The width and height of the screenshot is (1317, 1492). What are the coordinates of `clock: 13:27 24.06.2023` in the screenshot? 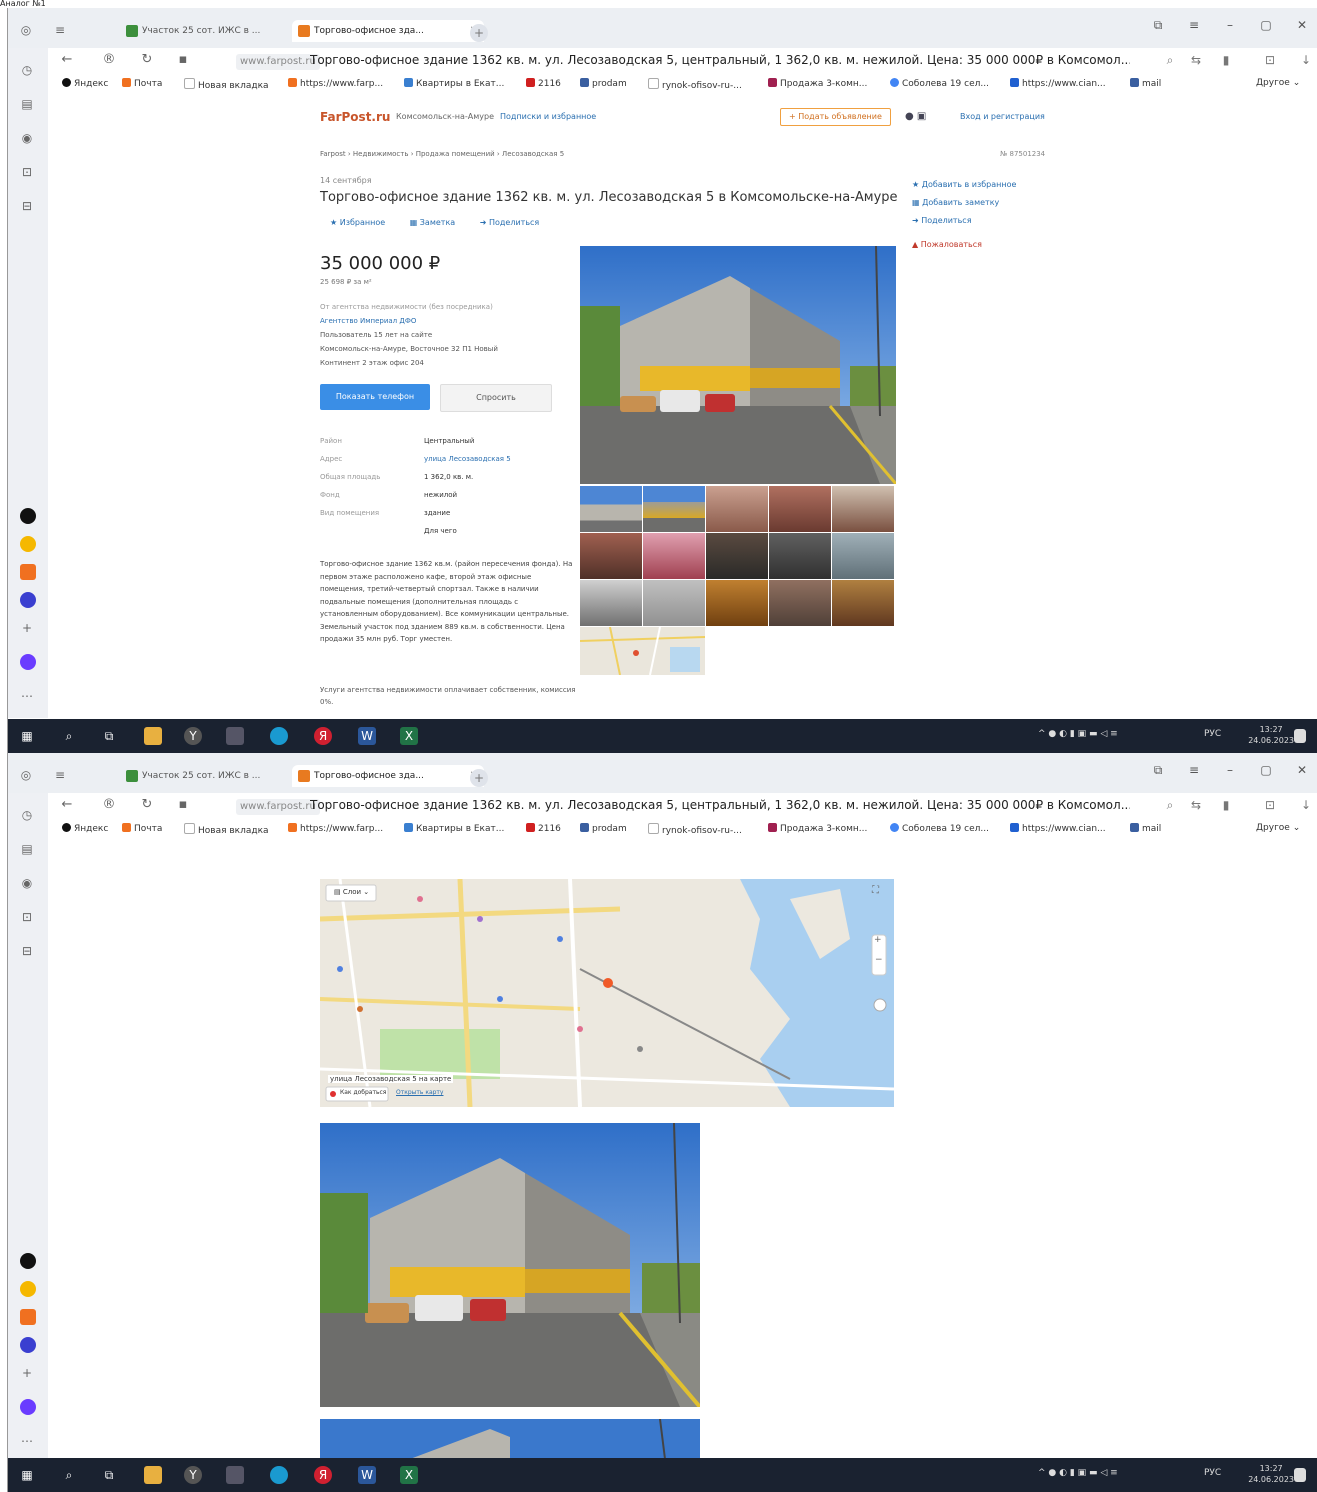 It's located at (1271, 735).